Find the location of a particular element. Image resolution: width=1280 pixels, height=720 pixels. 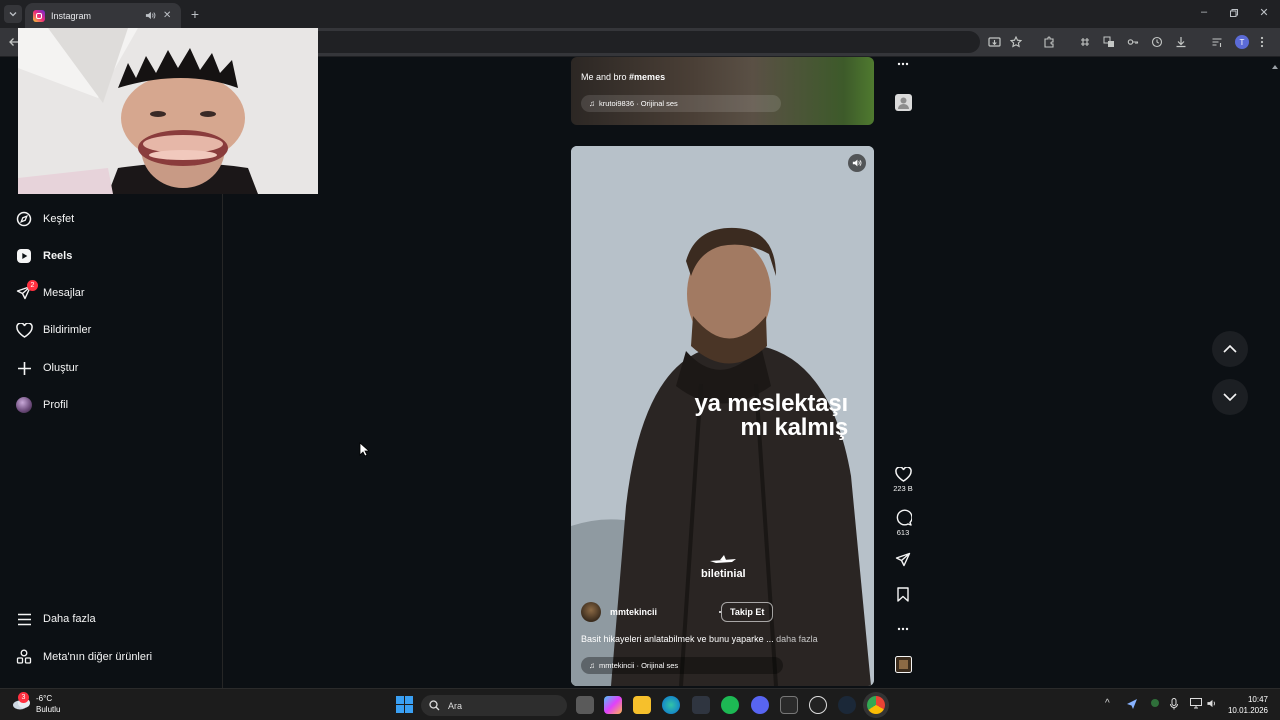

previous-reel-button is located at coordinates (1230, 349).